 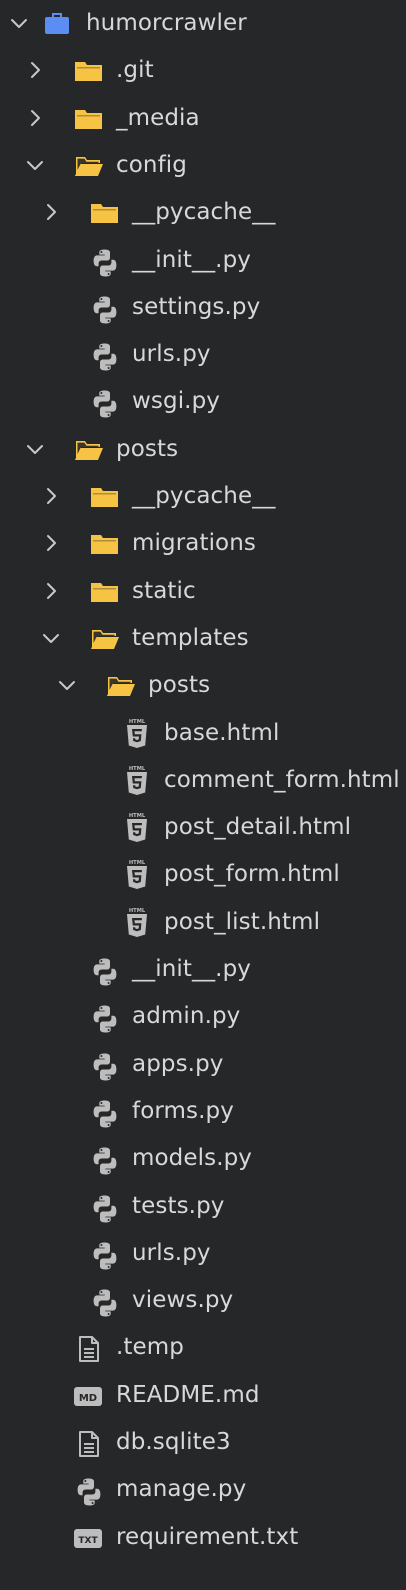 What do you see at coordinates (203, 591) in the screenshot?
I see `tree-folder-static: static` at bounding box center [203, 591].